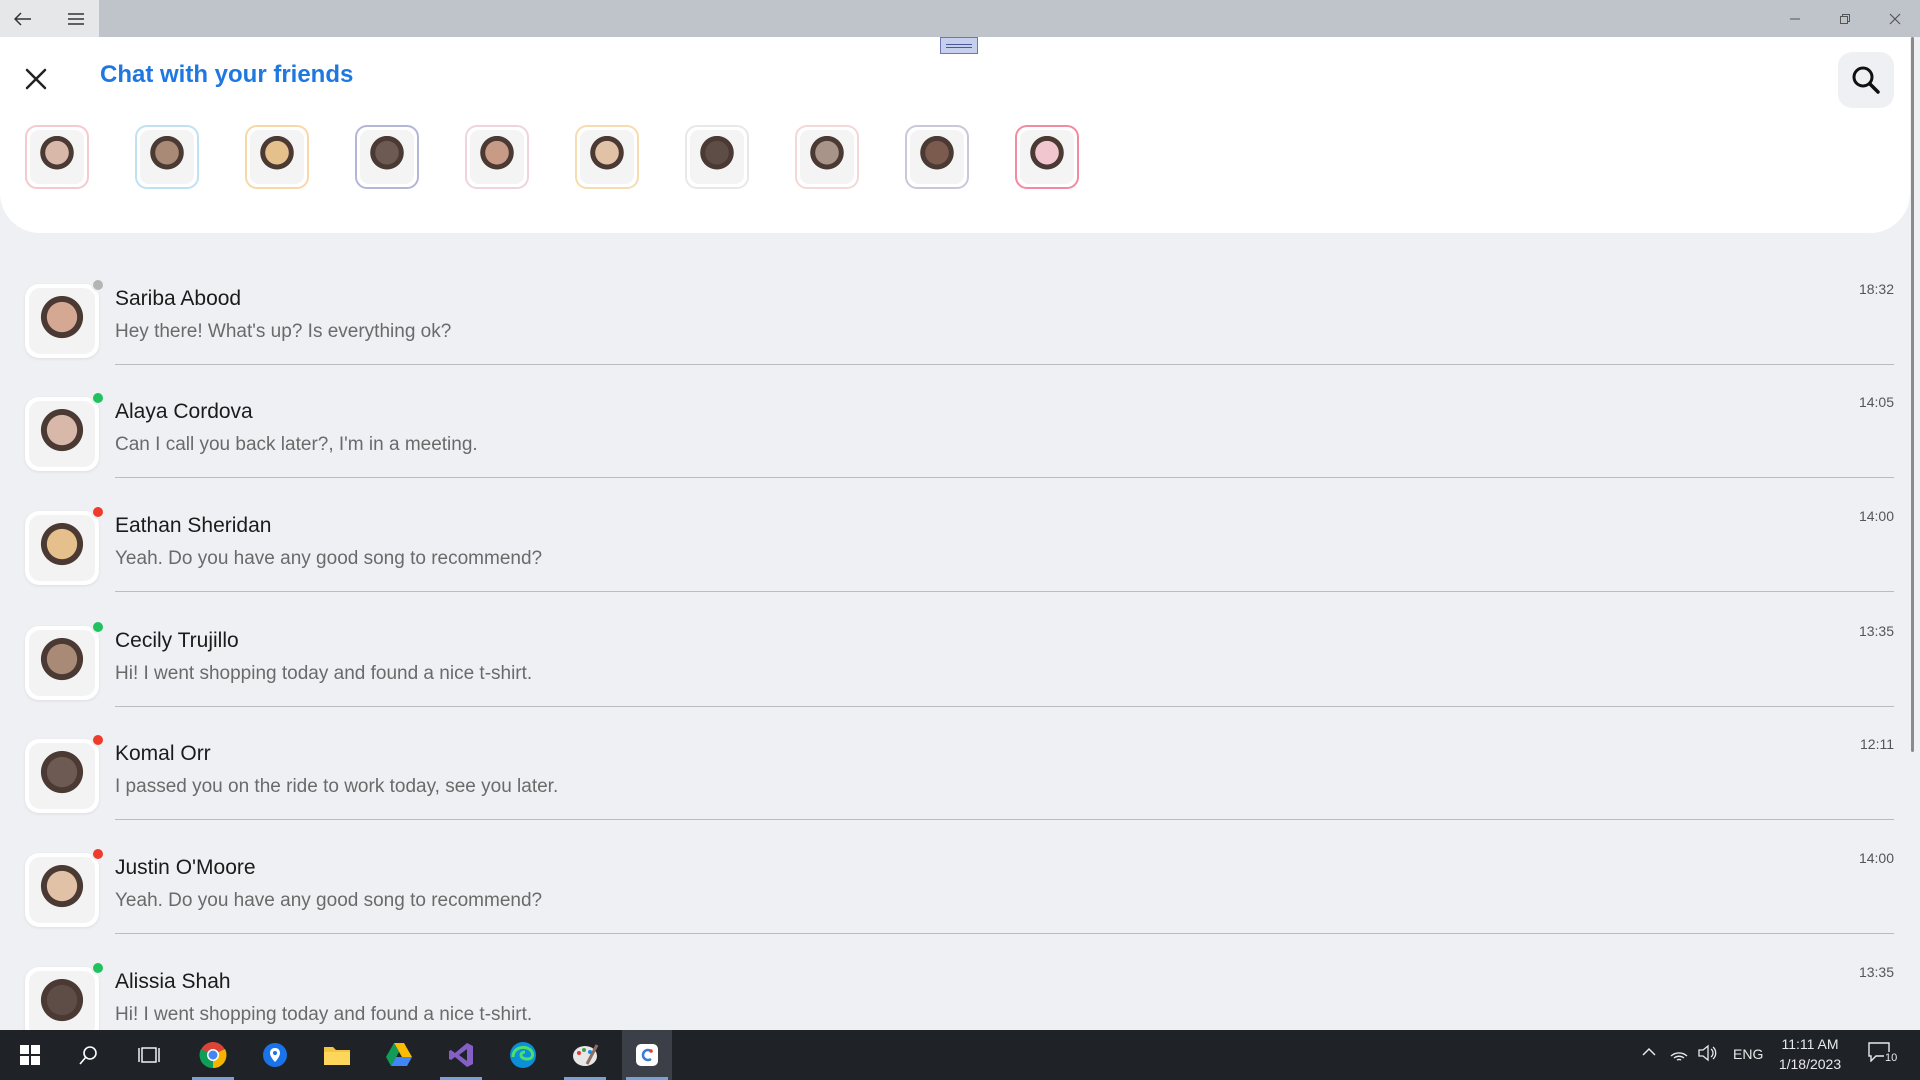 This screenshot has width=1920, height=1080. I want to click on clock-time: 11:11 AM, so click(1810, 1044).